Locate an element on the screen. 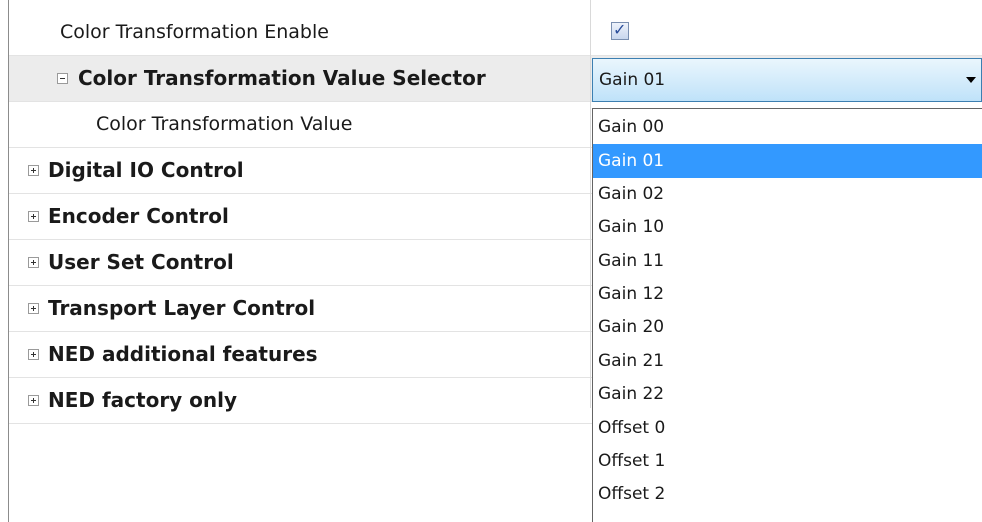 The height and width of the screenshot is (522, 982). dropdown-option: Gain 11 is located at coordinates (787, 261).